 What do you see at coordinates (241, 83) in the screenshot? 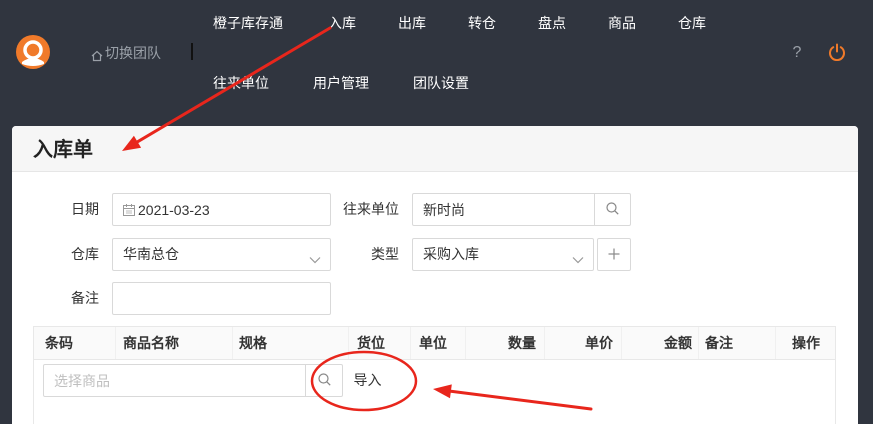
I see `nav-item-partners: 往来单位` at bounding box center [241, 83].